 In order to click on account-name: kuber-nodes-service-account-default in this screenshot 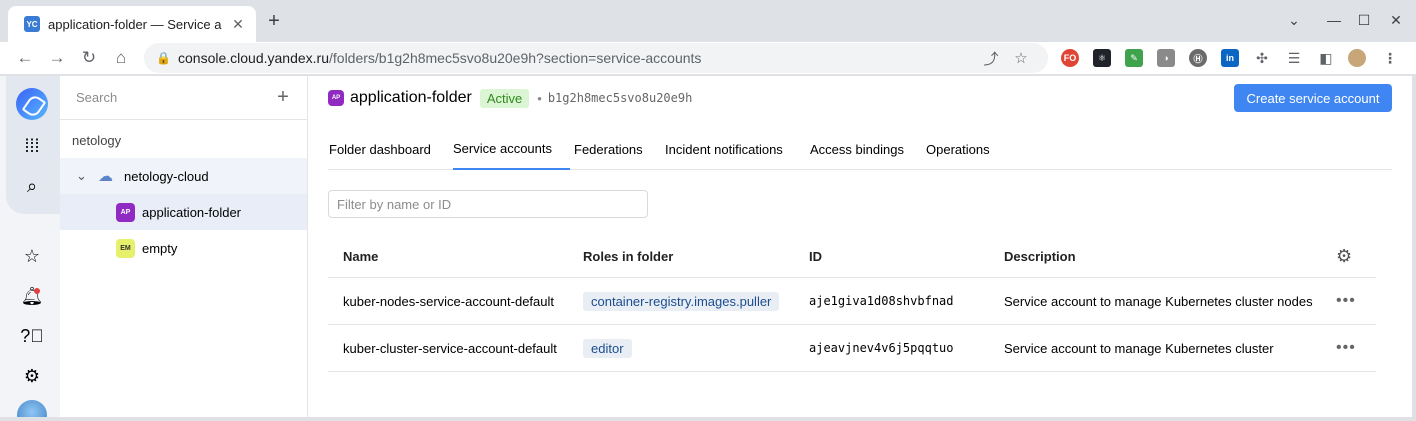, I will do `click(448, 301)`.